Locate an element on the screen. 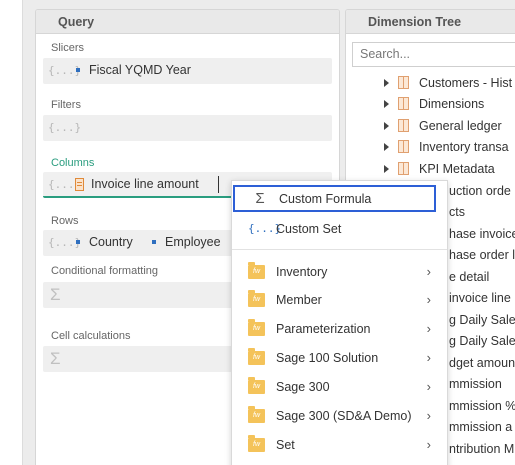  tree-item-daily-sales-2: g Daily Sales is located at coordinates (482, 340).